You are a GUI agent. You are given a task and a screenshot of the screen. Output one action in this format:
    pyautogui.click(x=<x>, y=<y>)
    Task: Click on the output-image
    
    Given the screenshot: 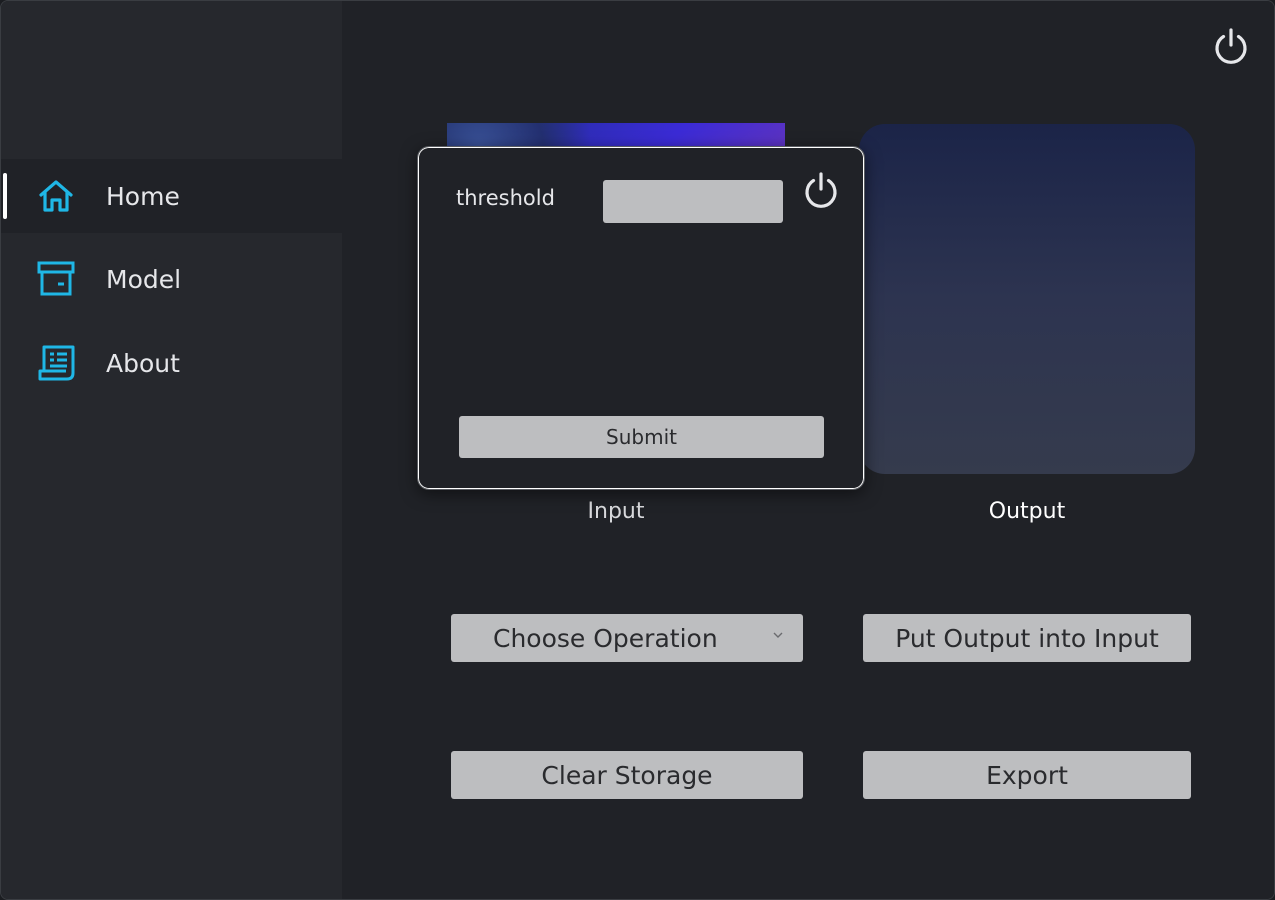 What is the action you would take?
    pyautogui.click(x=1027, y=299)
    